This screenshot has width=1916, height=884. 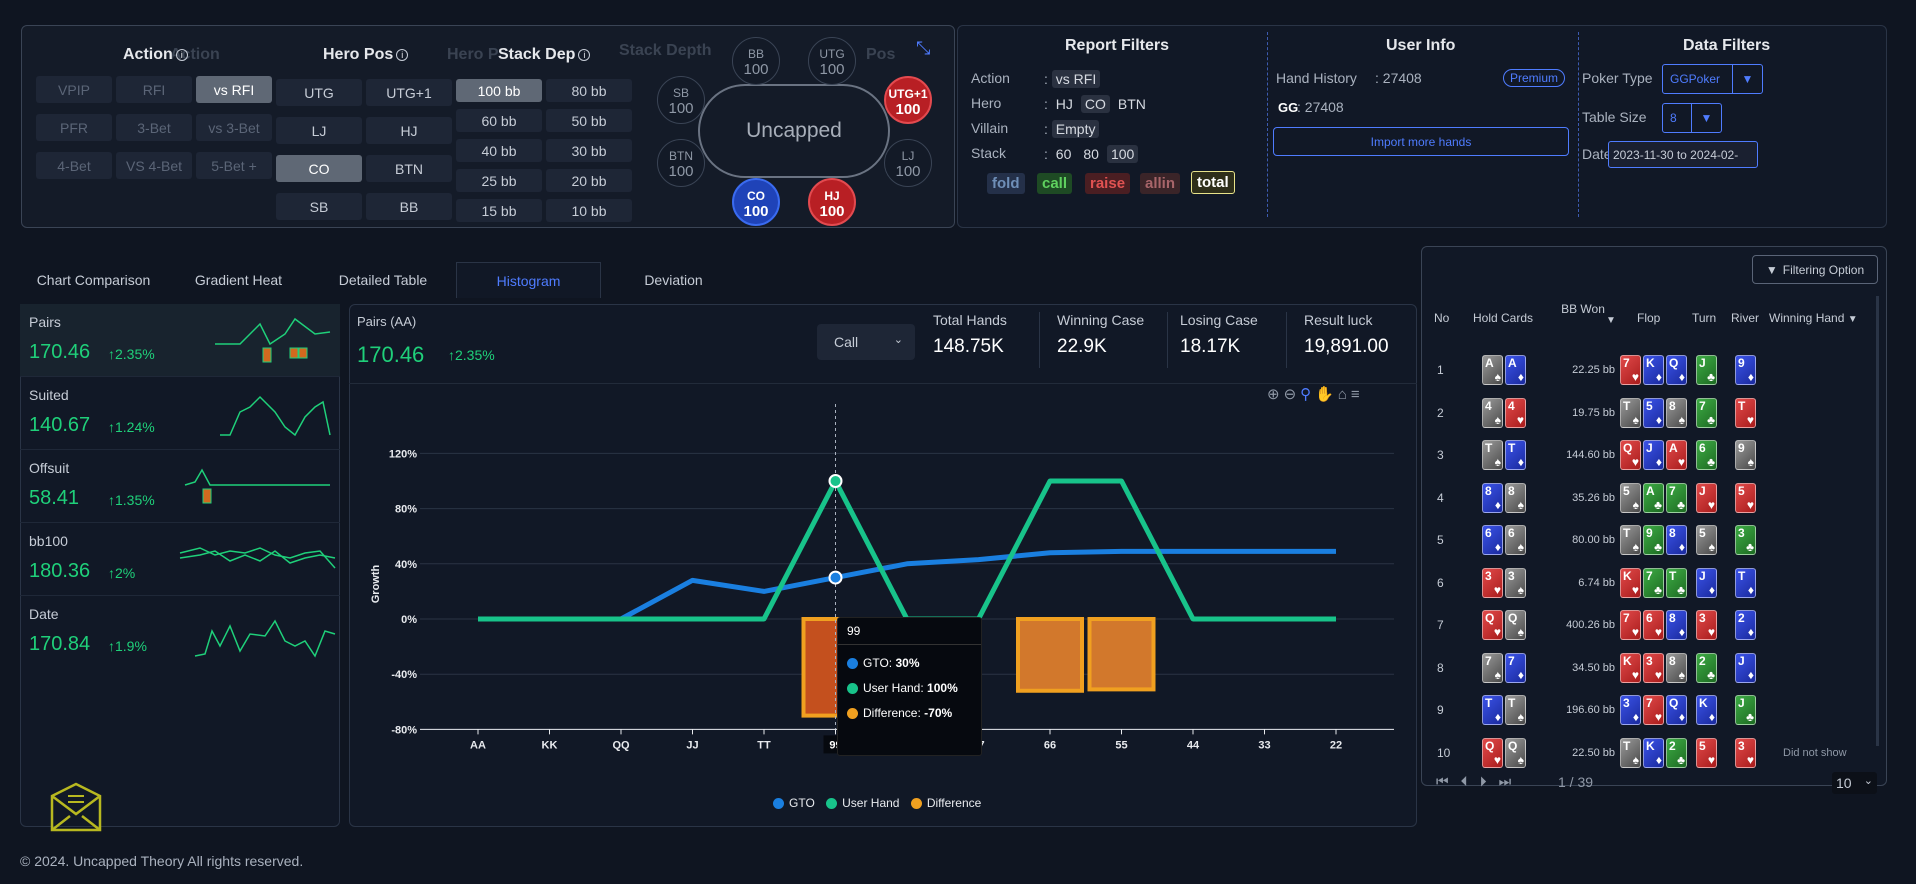 What do you see at coordinates (74, 89) in the screenshot?
I see `action-btn-vpip: VPIP` at bounding box center [74, 89].